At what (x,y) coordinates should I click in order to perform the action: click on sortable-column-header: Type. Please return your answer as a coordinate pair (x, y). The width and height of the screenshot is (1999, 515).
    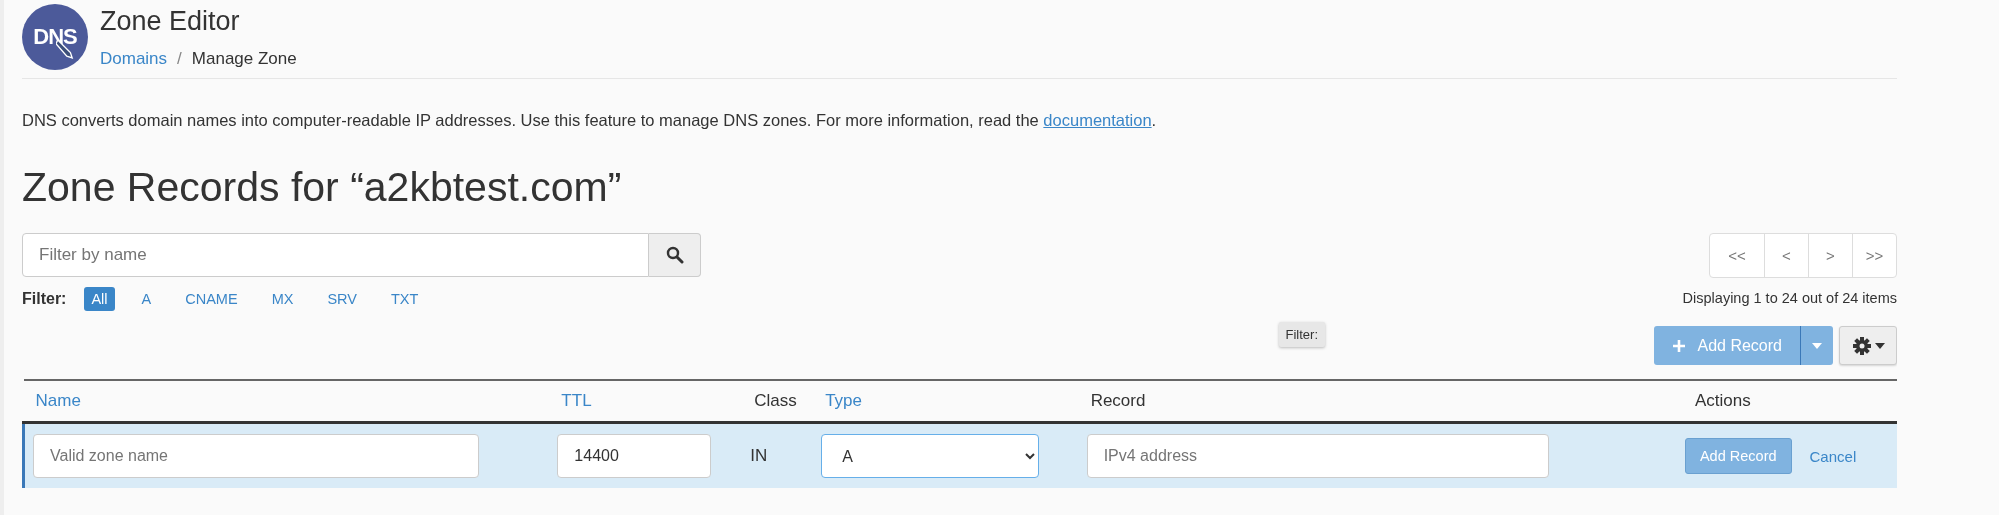
    Looking at the image, I should click on (843, 400).